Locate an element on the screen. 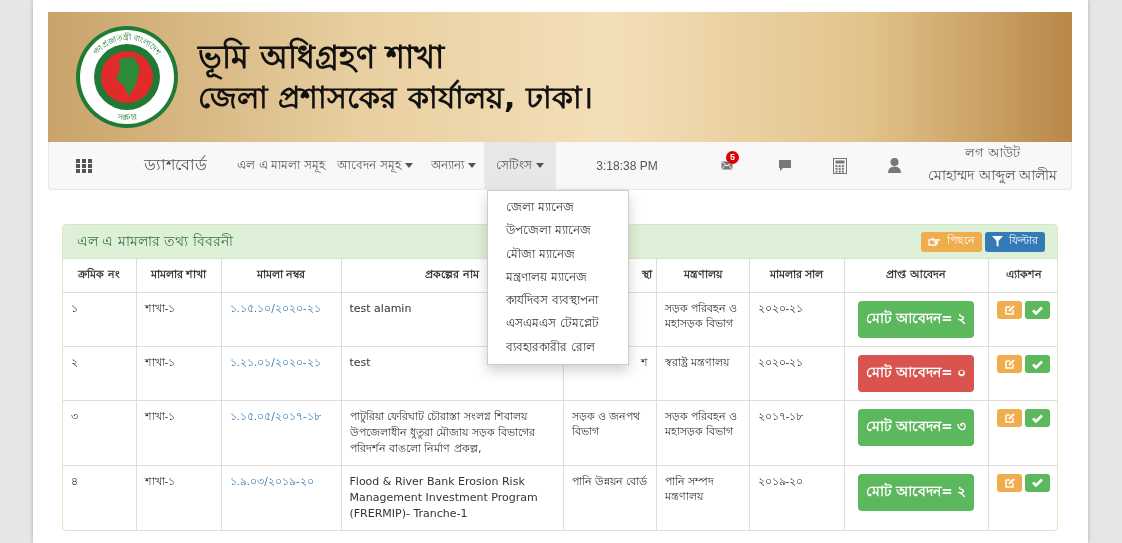  menu-item: জেলা ম্যানেজ is located at coordinates (558, 208).